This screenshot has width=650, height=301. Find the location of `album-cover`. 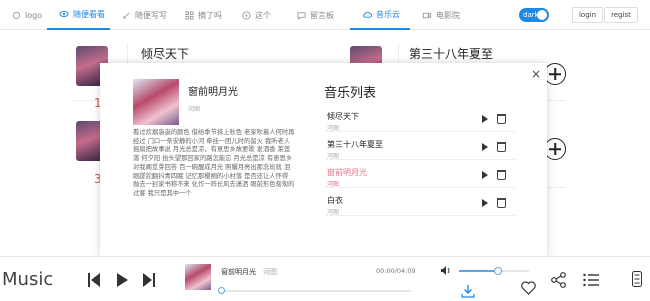

album-cover is located at coordinates (156, 102).